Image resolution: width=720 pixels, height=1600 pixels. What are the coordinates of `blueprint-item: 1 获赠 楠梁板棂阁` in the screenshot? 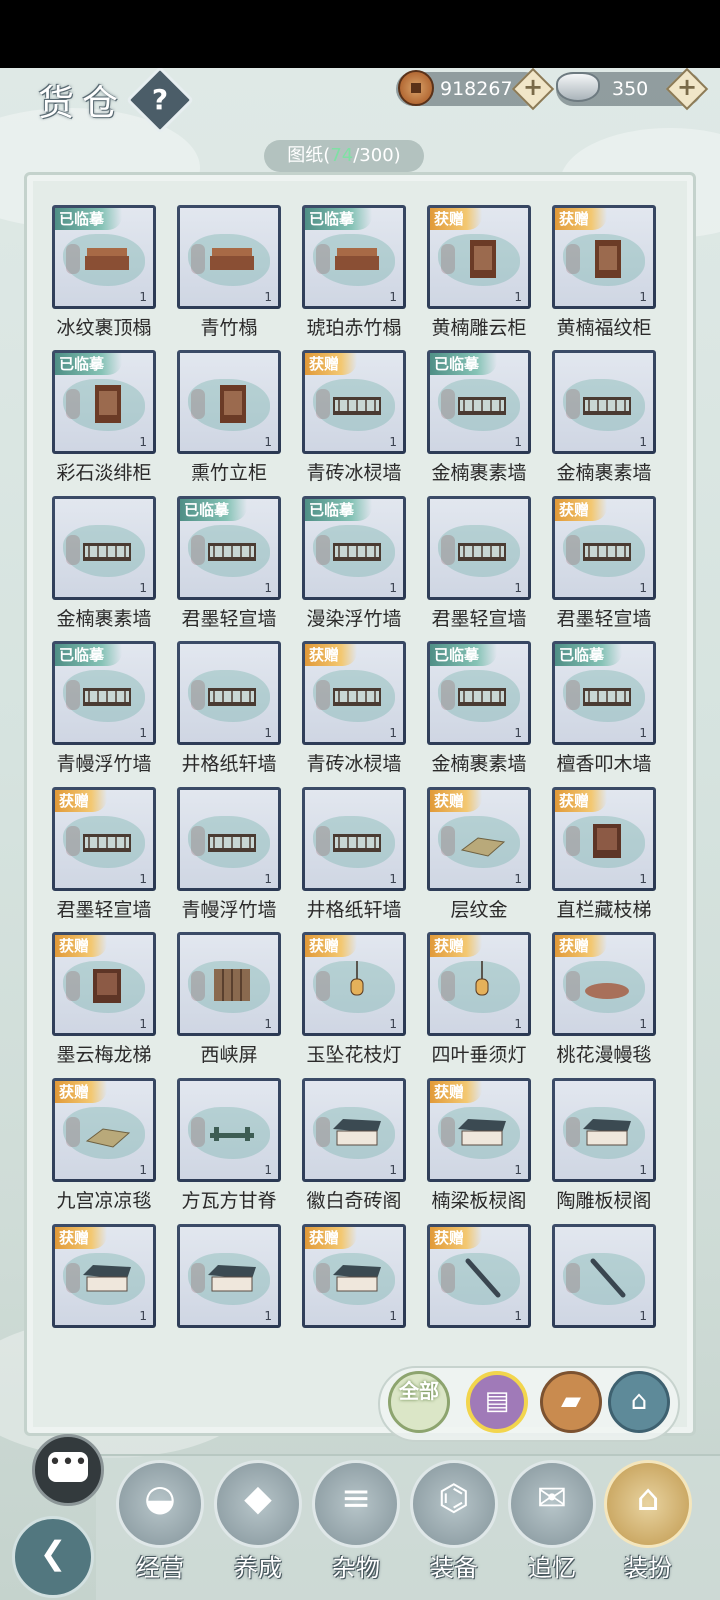 It's located at (479, 1147).